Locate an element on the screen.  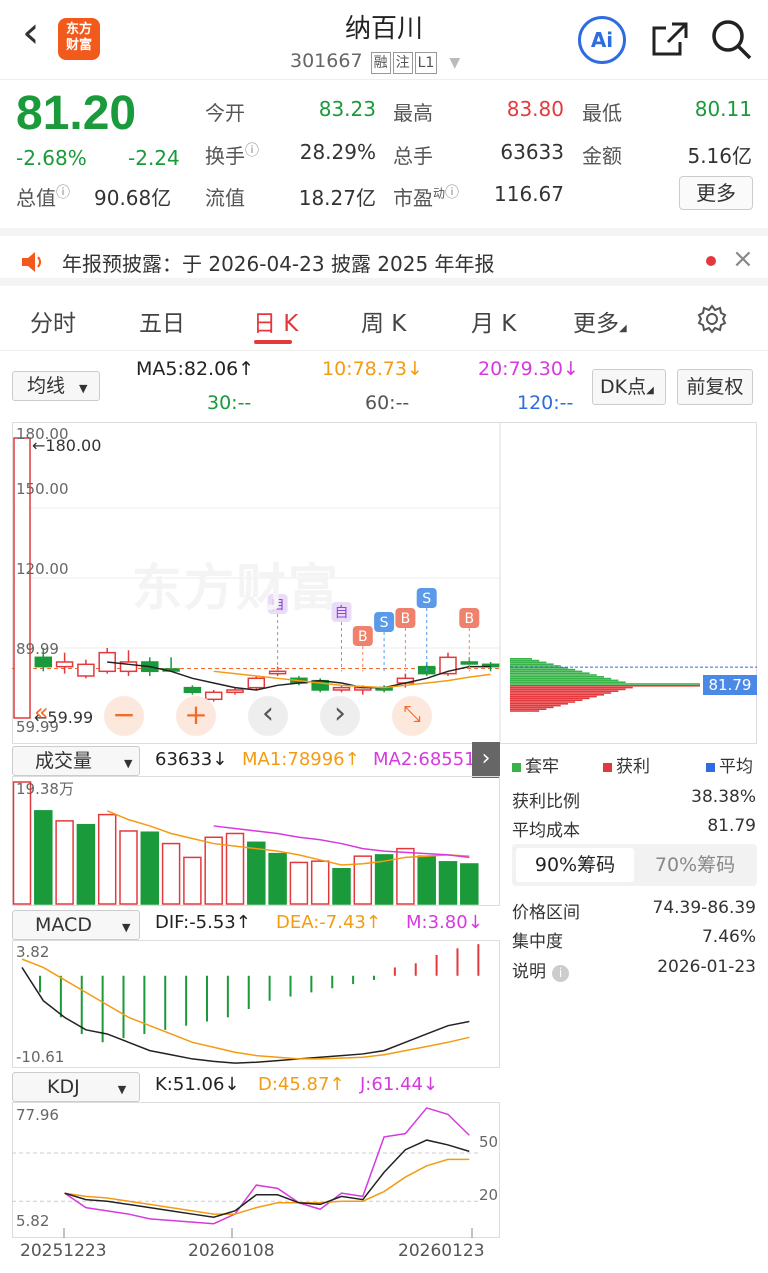
ma30-value: 30:-- is located at coordinates (229, 403).